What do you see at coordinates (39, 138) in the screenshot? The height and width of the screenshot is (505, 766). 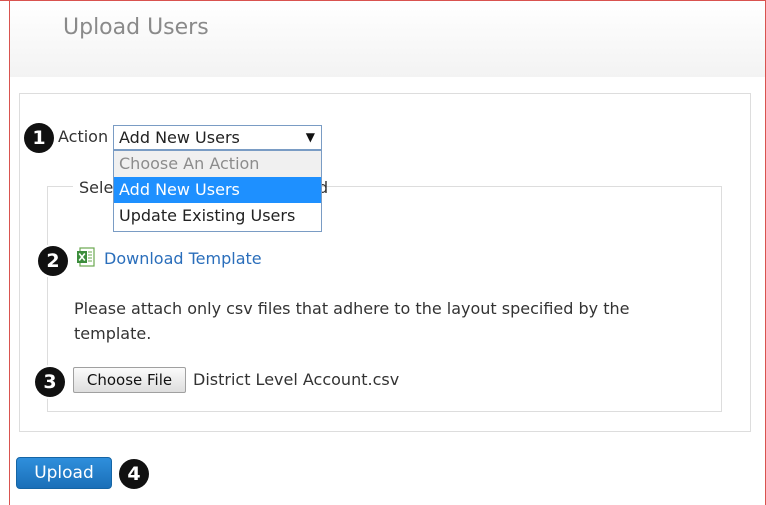 I see `callout-1: 1` at bounding box center [39, 138].